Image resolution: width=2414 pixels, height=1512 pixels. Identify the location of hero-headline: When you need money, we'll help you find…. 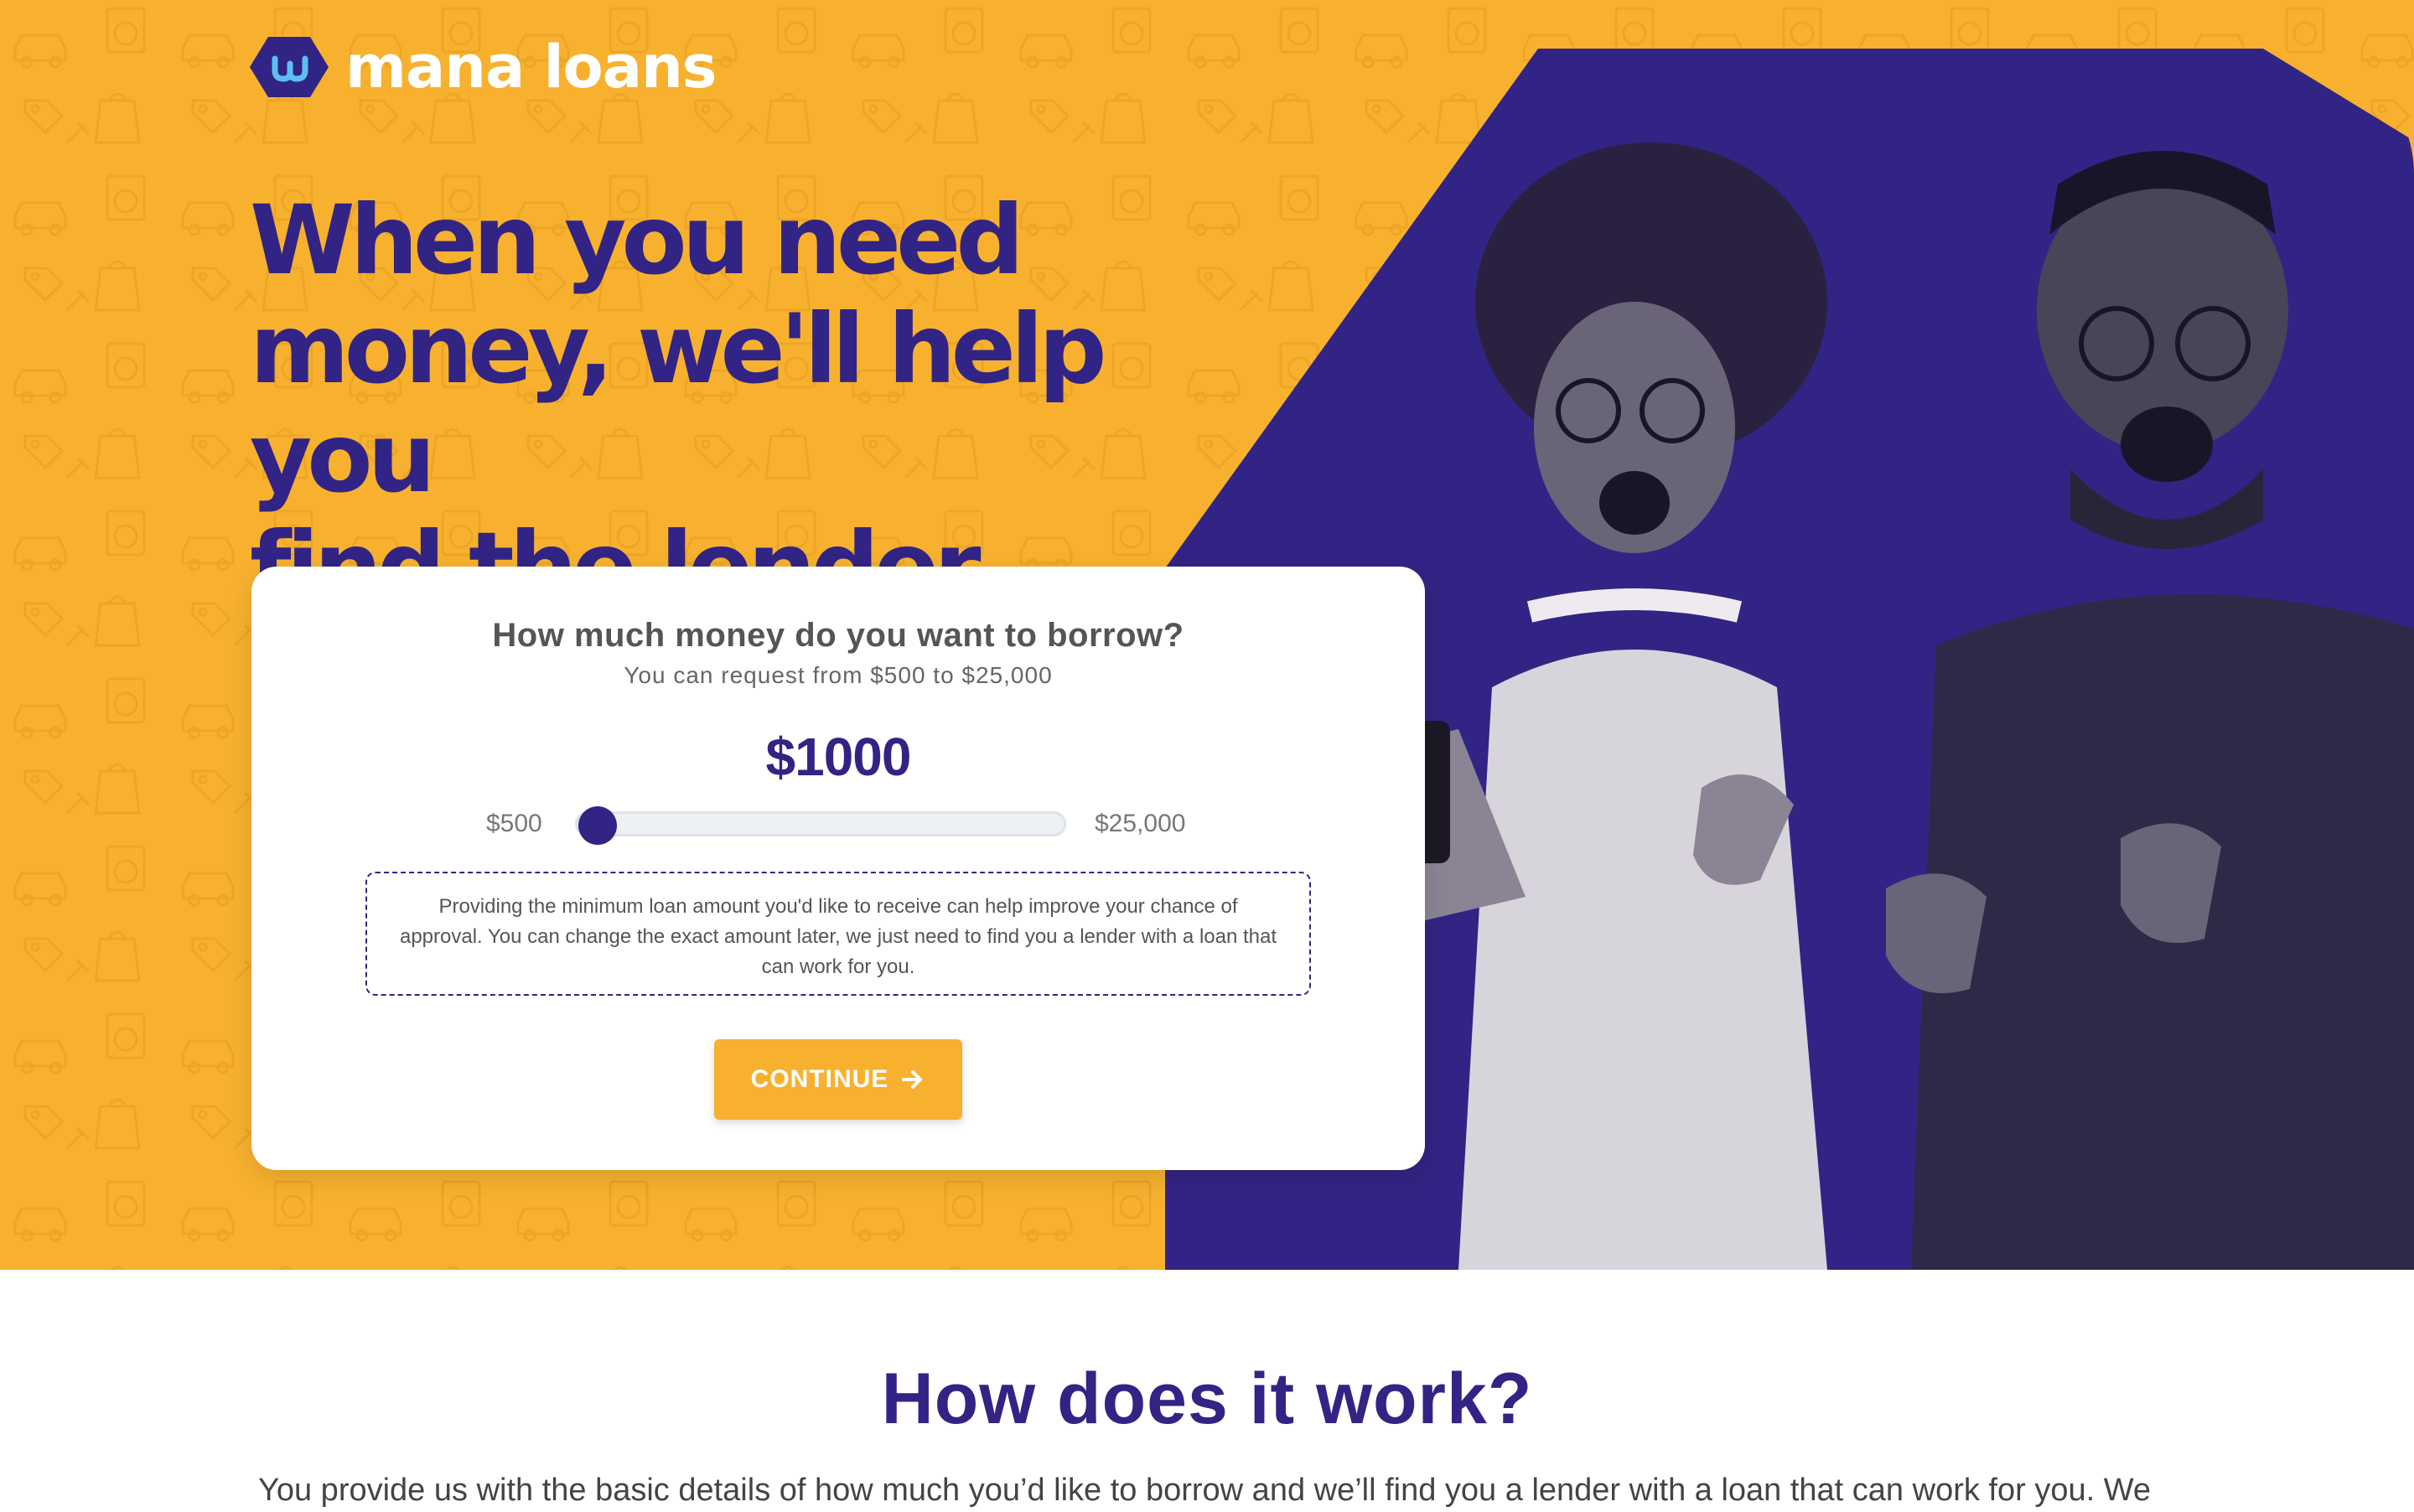
(770, 404).